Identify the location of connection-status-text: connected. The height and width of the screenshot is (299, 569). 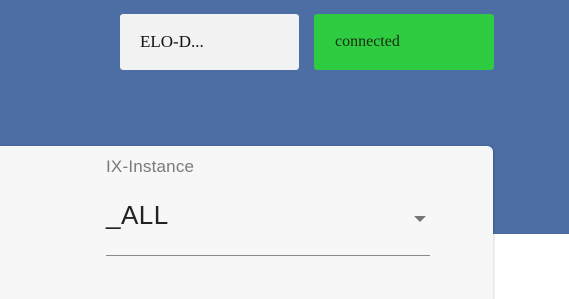
(367, 41).